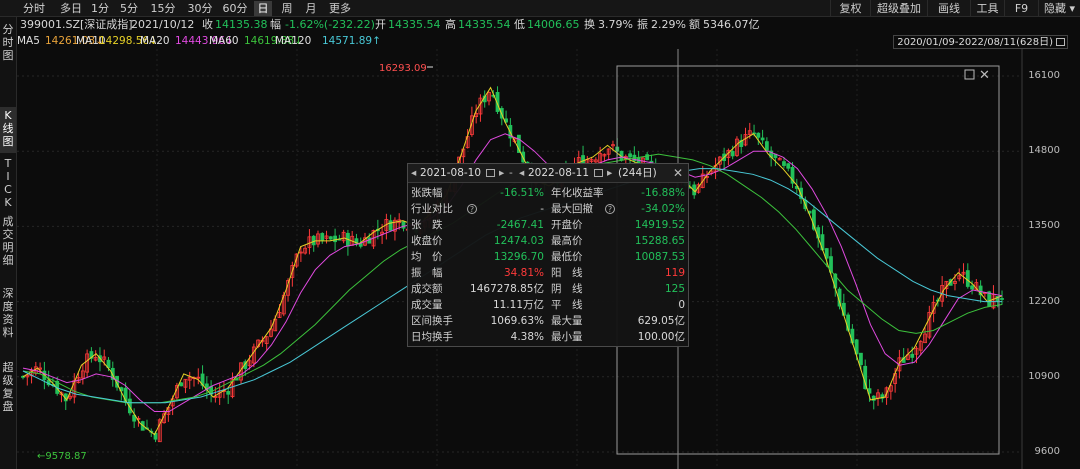 The image size is (1080, 469). Describe the element at coordinates (548, 241) in the screenshot. I see `popup-row: 收盘价 12474.03 最高价 15288.65` at that location.